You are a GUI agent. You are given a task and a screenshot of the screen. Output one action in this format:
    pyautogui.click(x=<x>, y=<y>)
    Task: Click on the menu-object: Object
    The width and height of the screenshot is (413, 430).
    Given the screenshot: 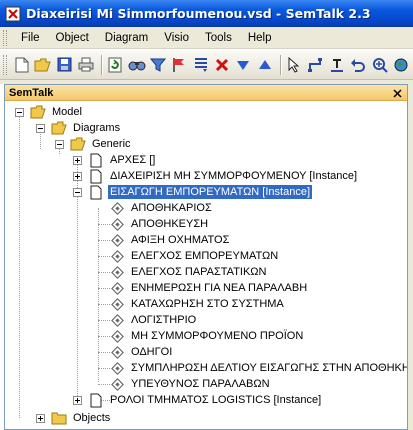 What is the action you would take?
    pyautogui.click(x=72, y=38)
    